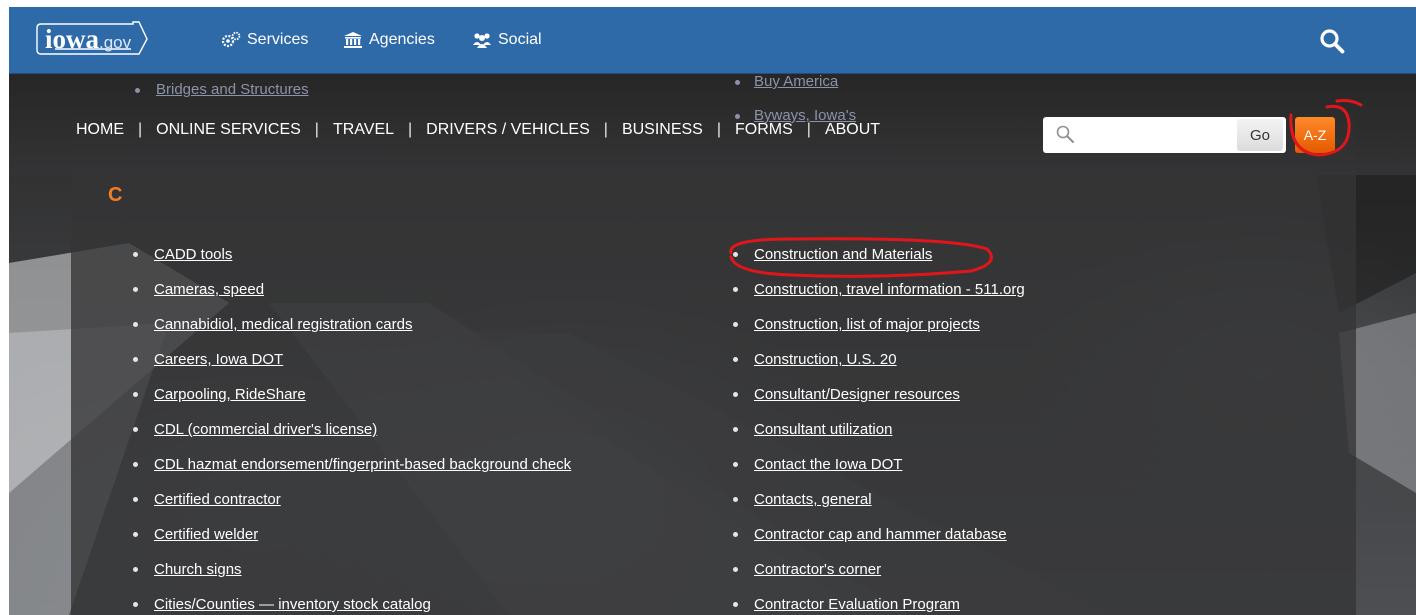 The height and width of the screenshot is (615, 1416). Describe the element at coordinates (351, 359) in the screenshot. I see `list-item: Careers, Iowa DOT` at that location.